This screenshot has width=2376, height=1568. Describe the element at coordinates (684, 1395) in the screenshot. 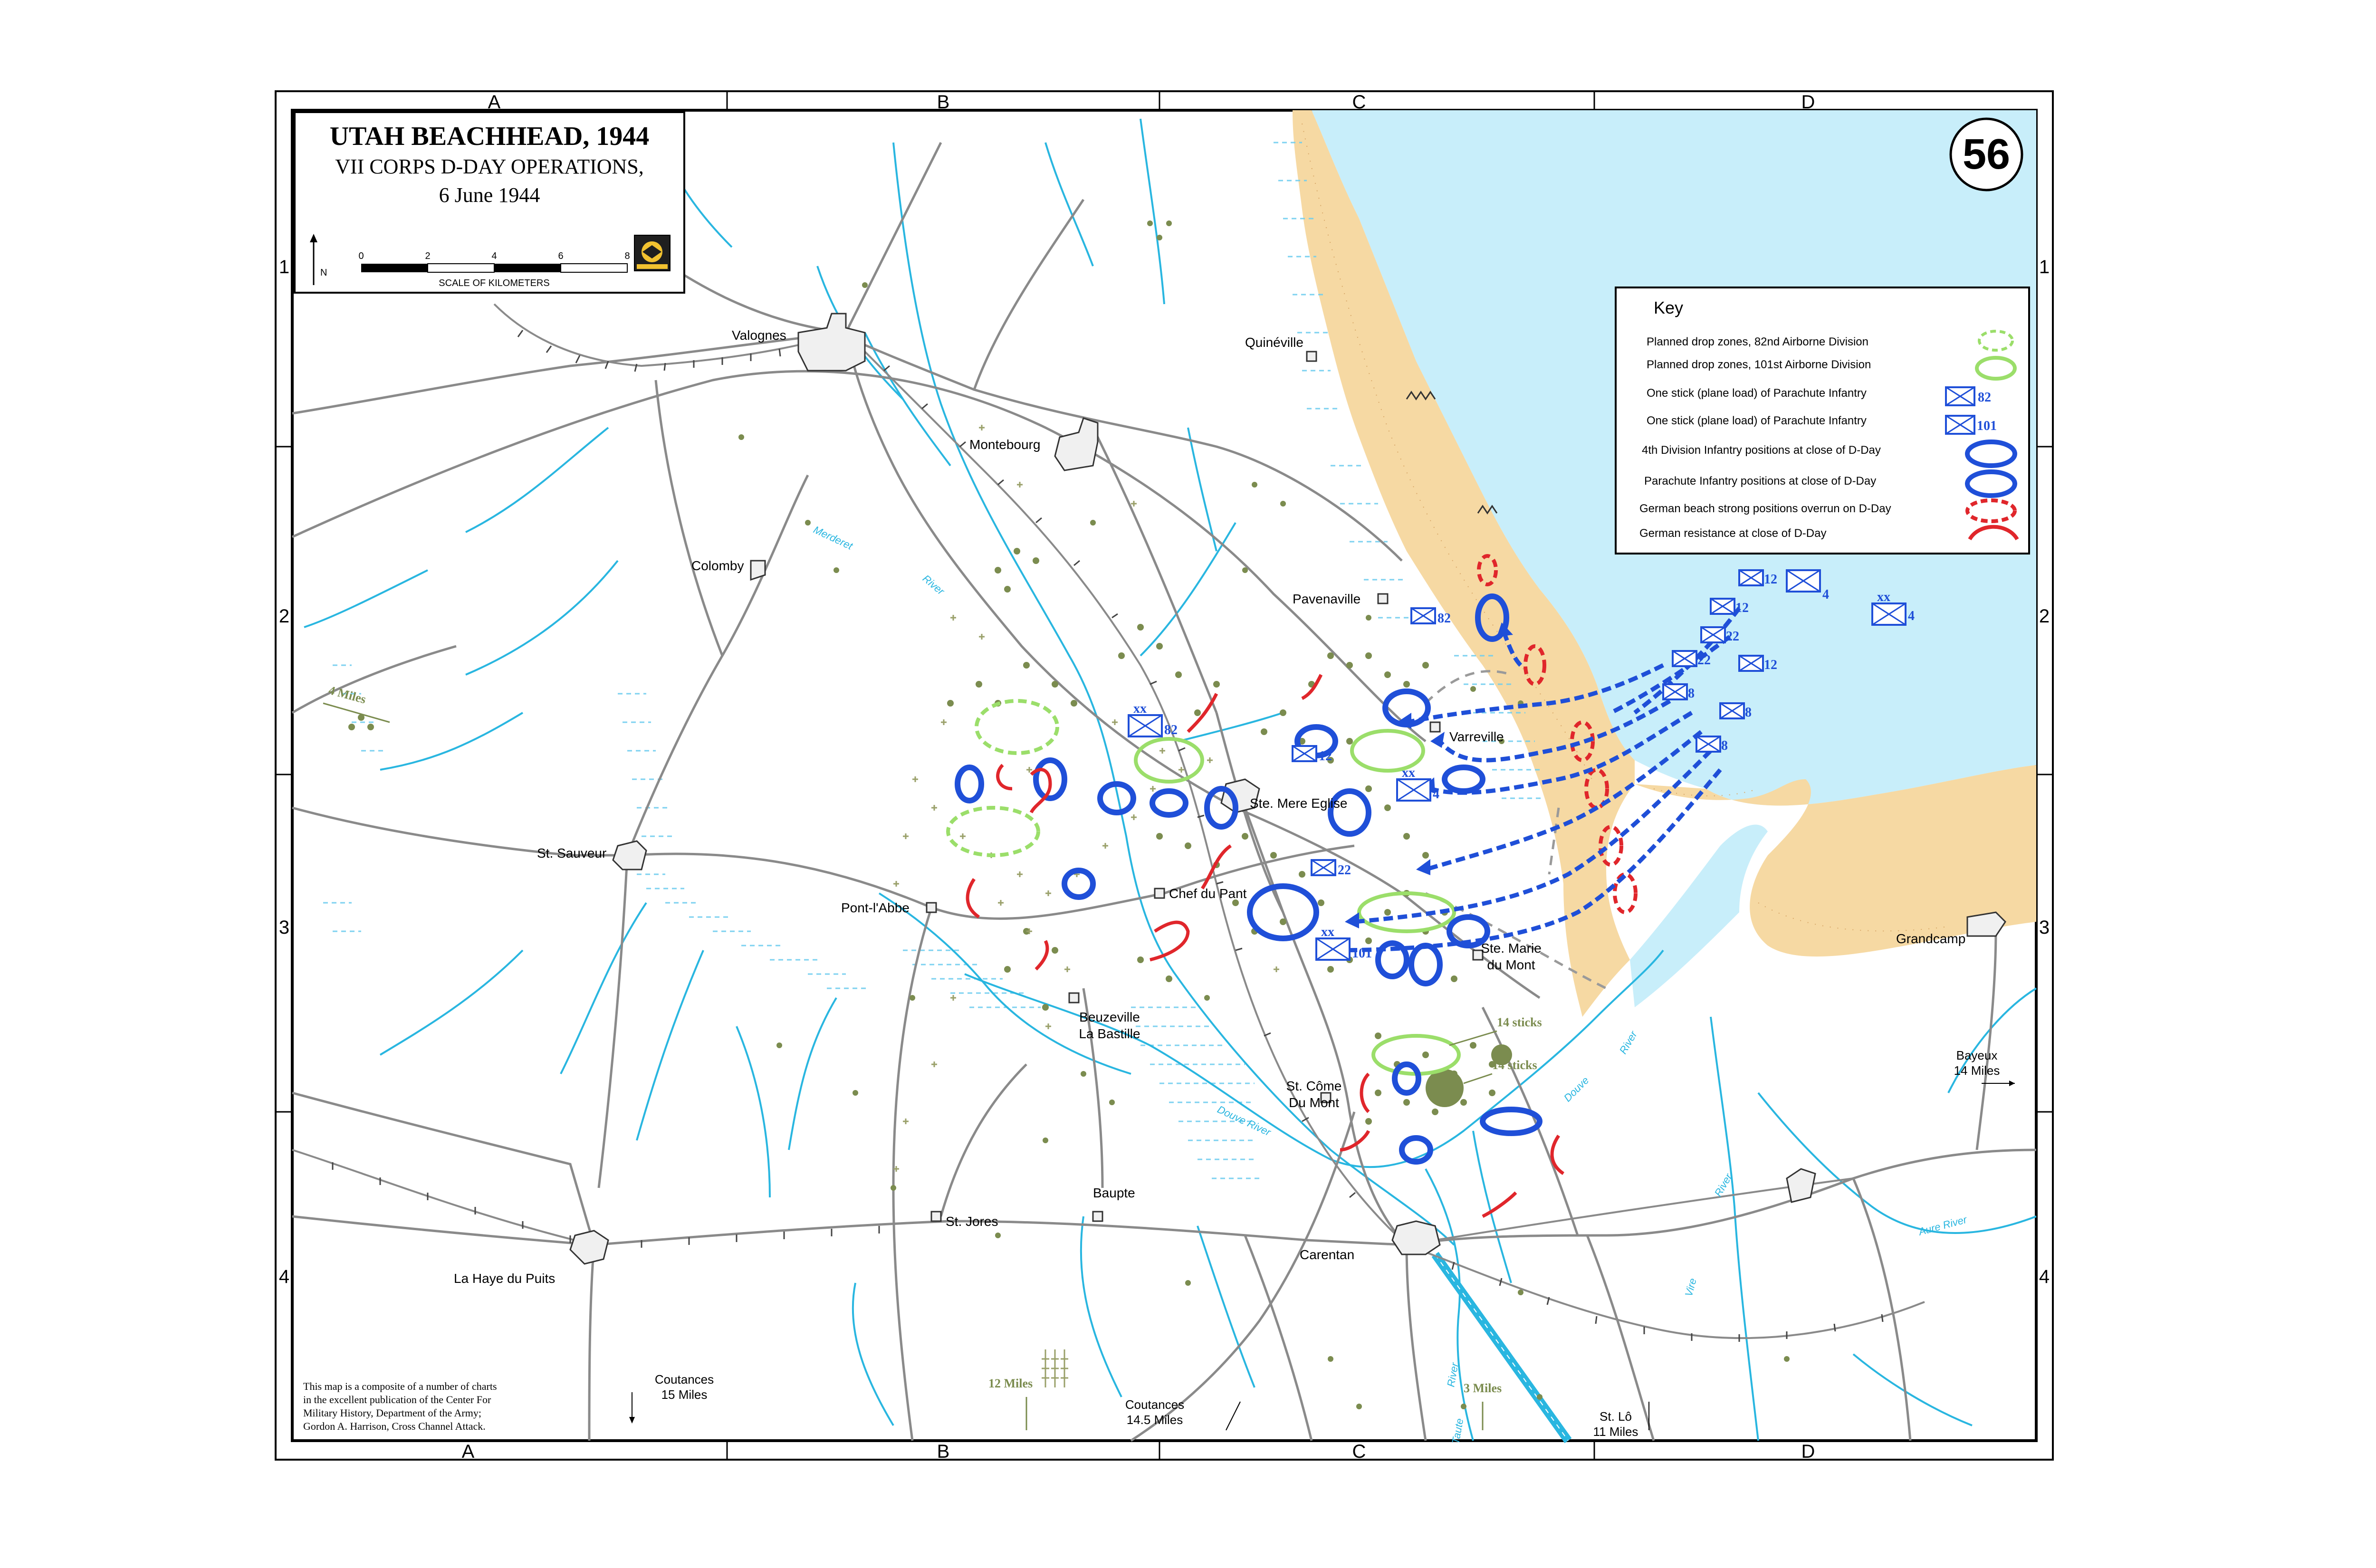

I see `dist-coutances15-miles: 15 Miles` at that location.